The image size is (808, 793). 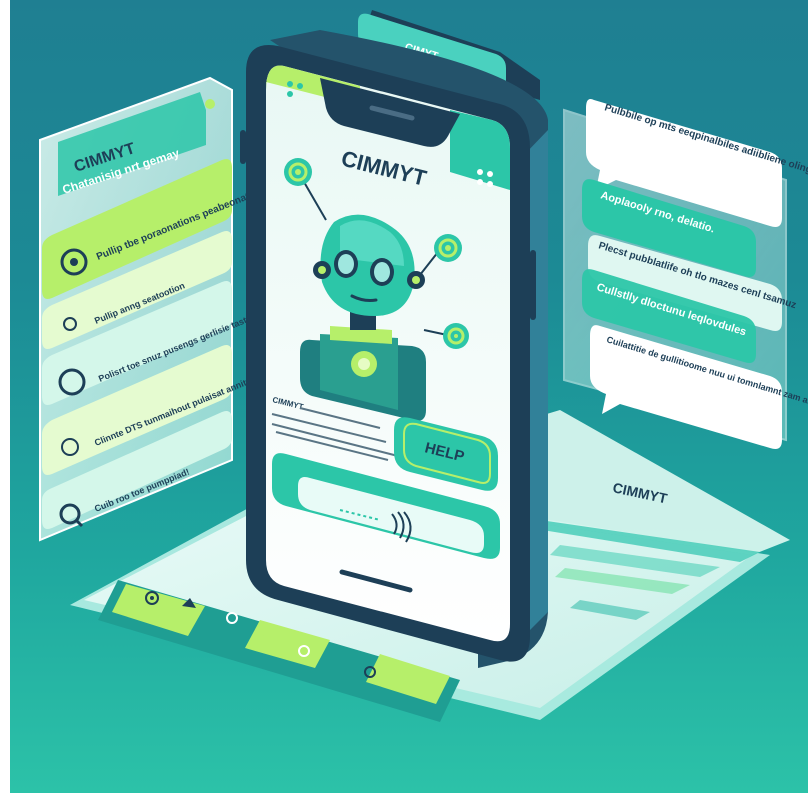 I want to click on left-margin, so click(x=5, y=396).